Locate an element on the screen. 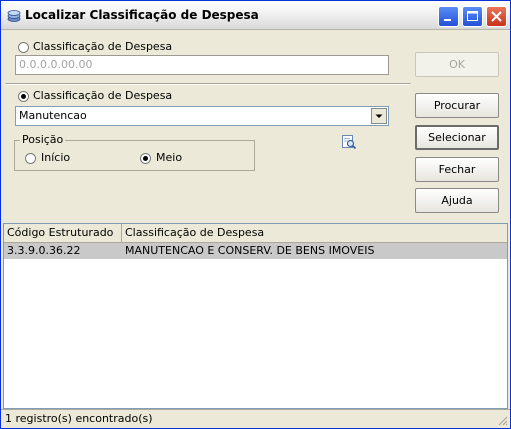 This screenshot has width=511, height=429. cell-codigo: 3.3.9.0.36.22 is located at coordinates (44, 250).